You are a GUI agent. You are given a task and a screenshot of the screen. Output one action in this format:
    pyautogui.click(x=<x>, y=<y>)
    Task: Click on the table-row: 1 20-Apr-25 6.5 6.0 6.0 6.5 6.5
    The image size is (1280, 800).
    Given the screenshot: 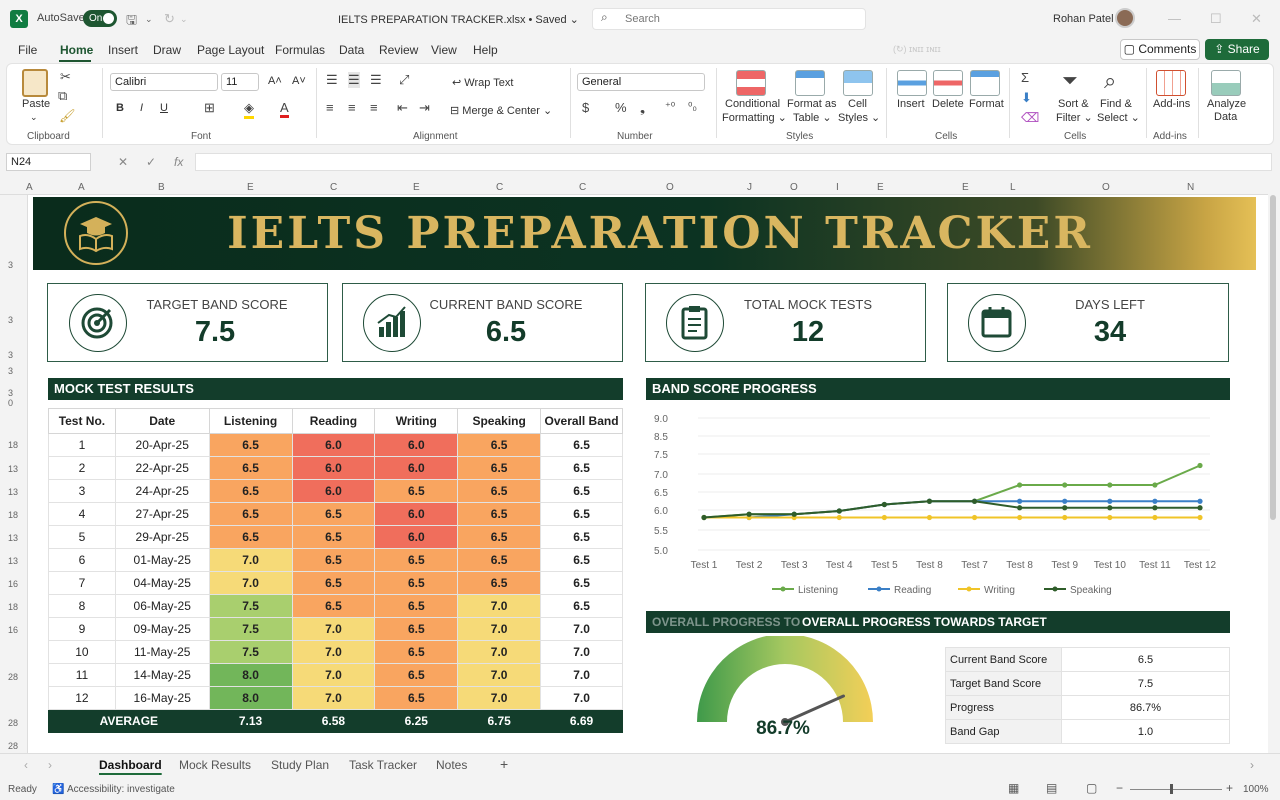 What is the action you would take?
    pyautogui.click(x=335, y=445)
    